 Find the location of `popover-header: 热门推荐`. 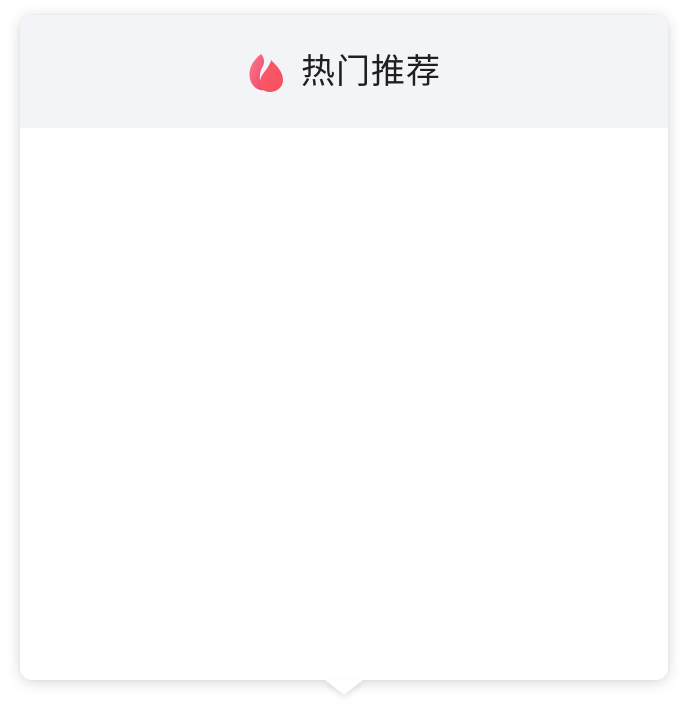

popover-header: 热门推荐 is located at coordinates (344, 71).